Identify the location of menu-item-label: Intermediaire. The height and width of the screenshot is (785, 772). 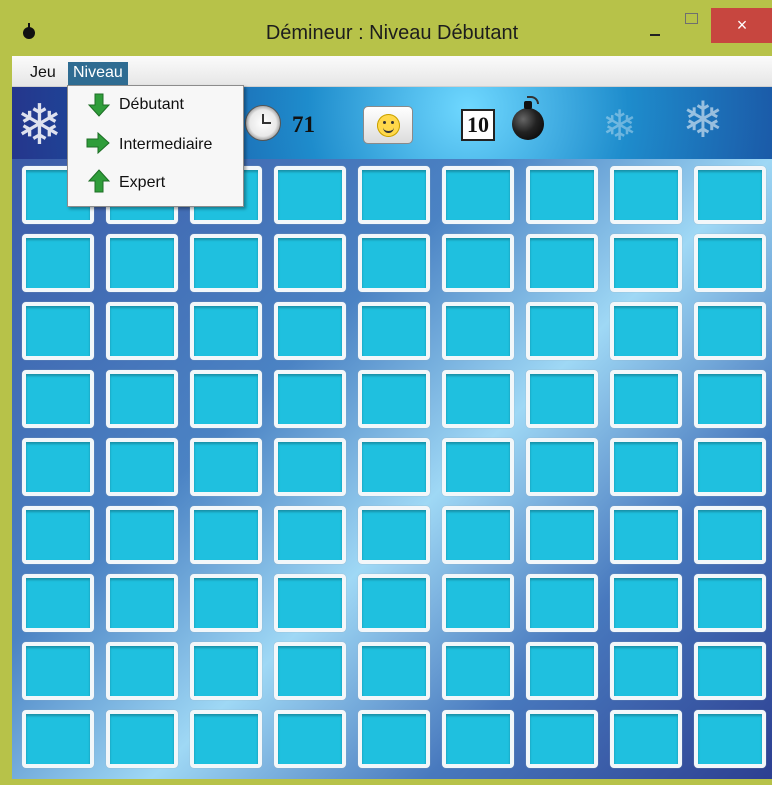
(166, 144).